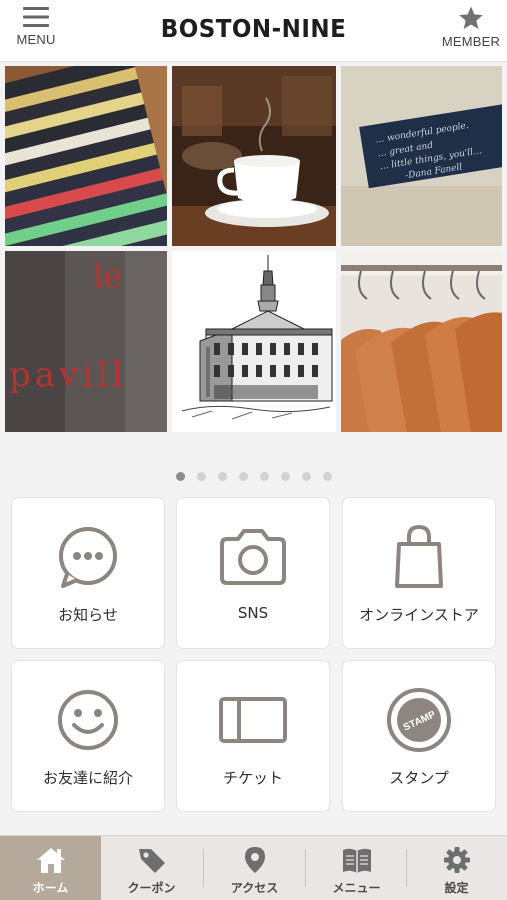 The width and height of the screenshot is (507, 900). I want to click on tile-stamp: STAMP スタンプ, so click(419, 736).